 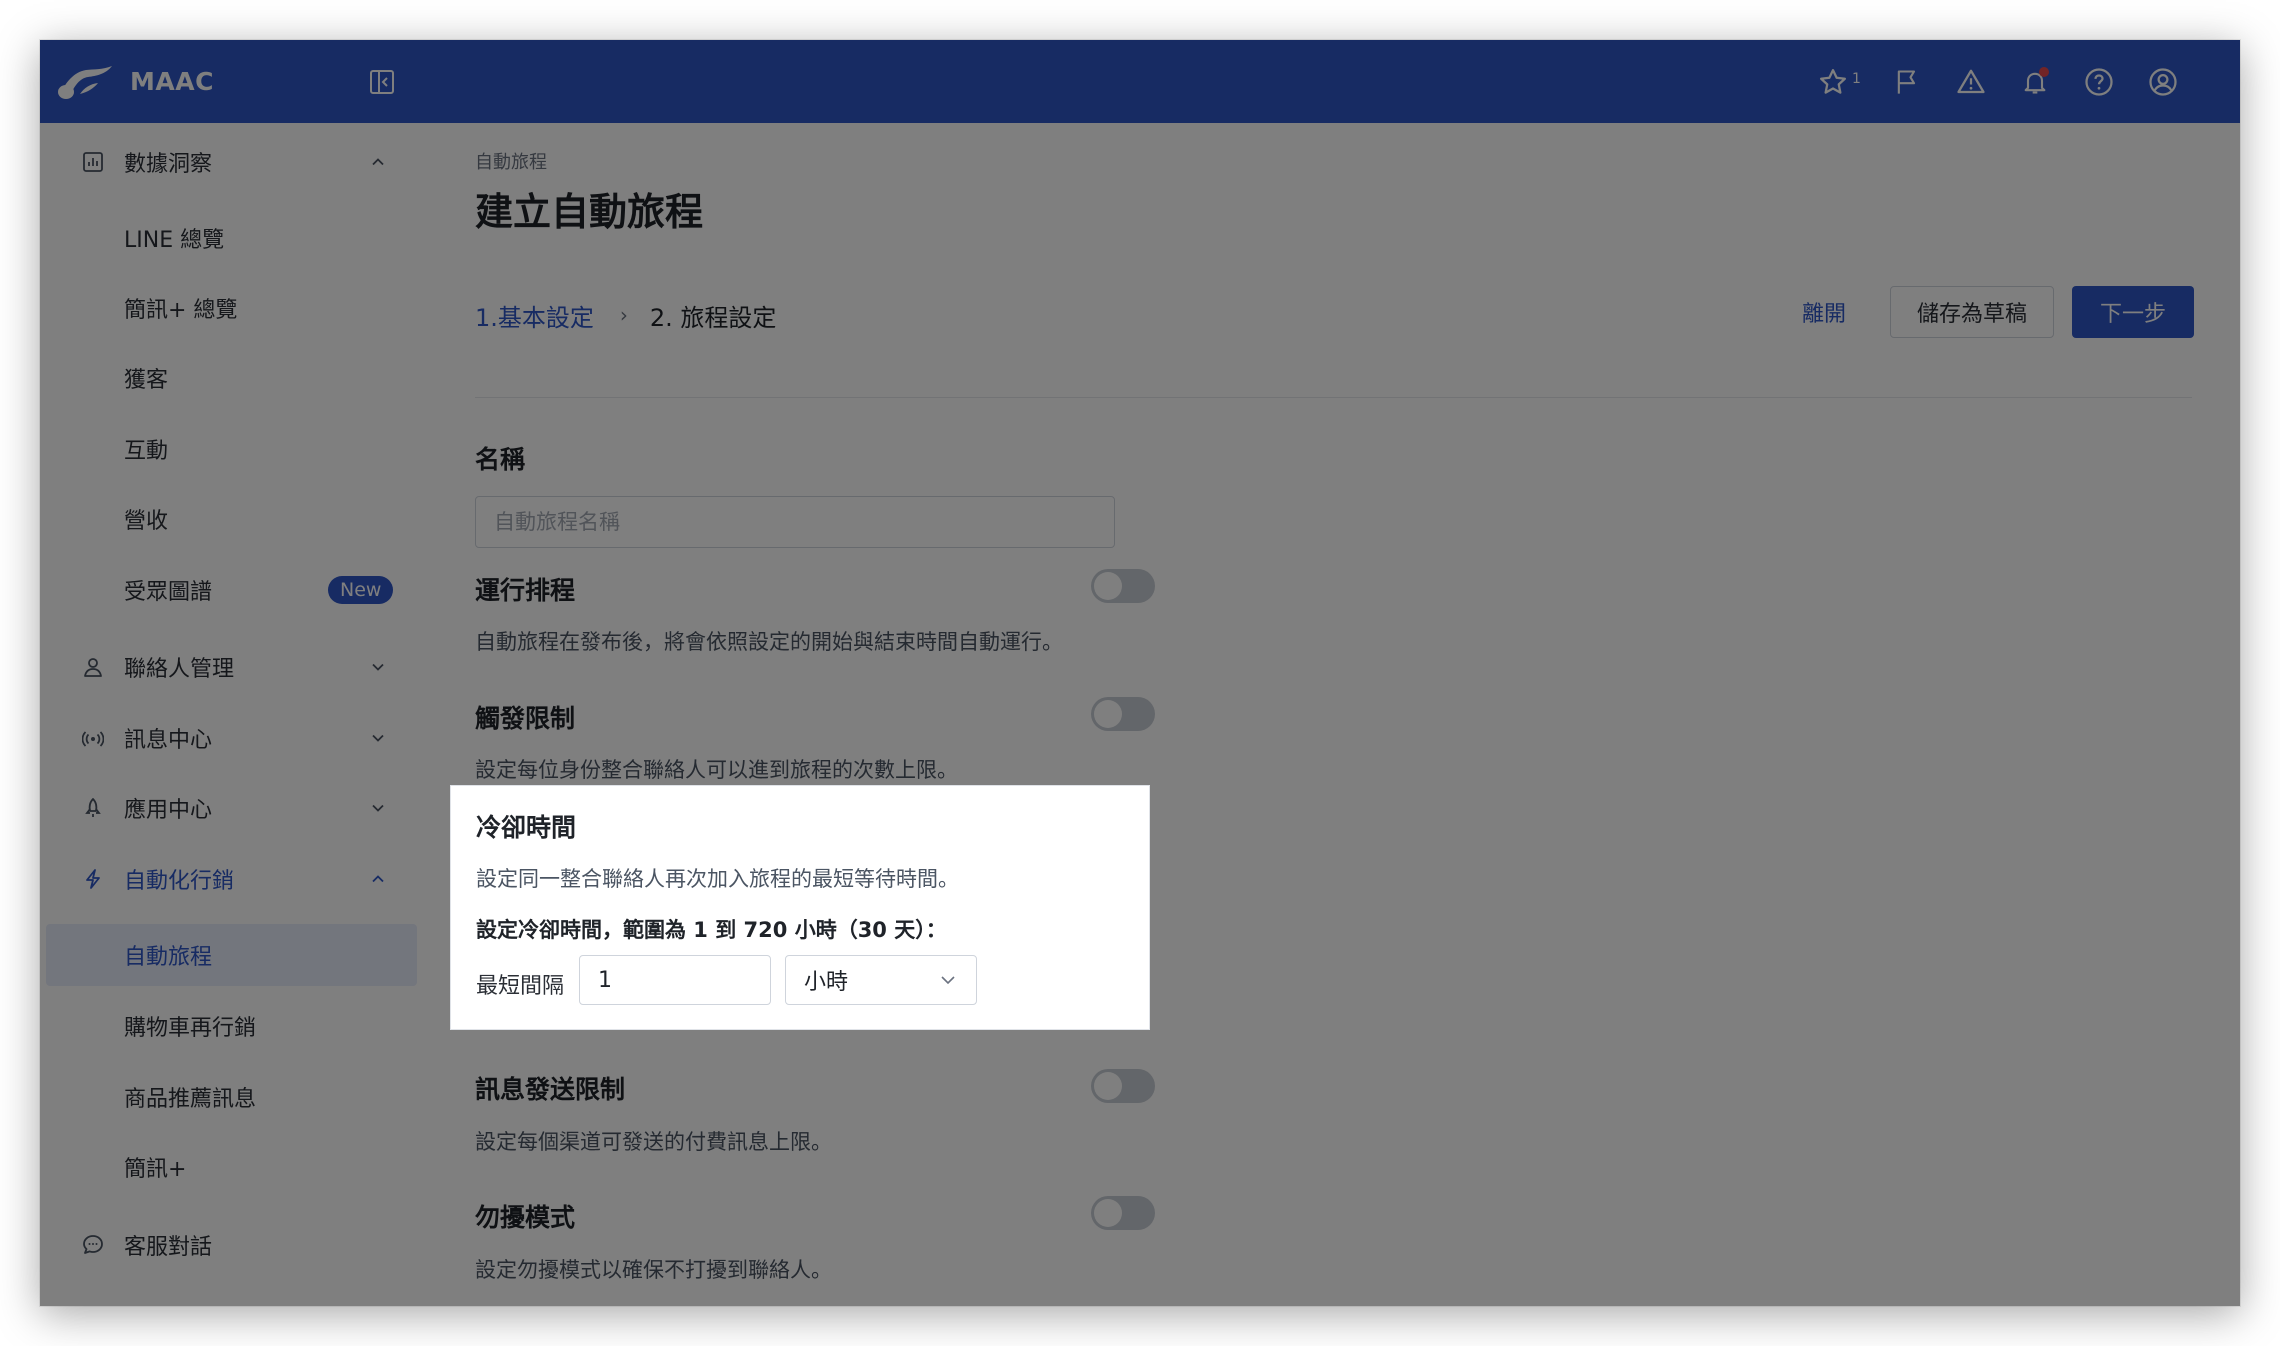 What do you see at coordinates (675, 980) in the screenshot?
I see `min-interval-input` at bounding box center [675, 980].